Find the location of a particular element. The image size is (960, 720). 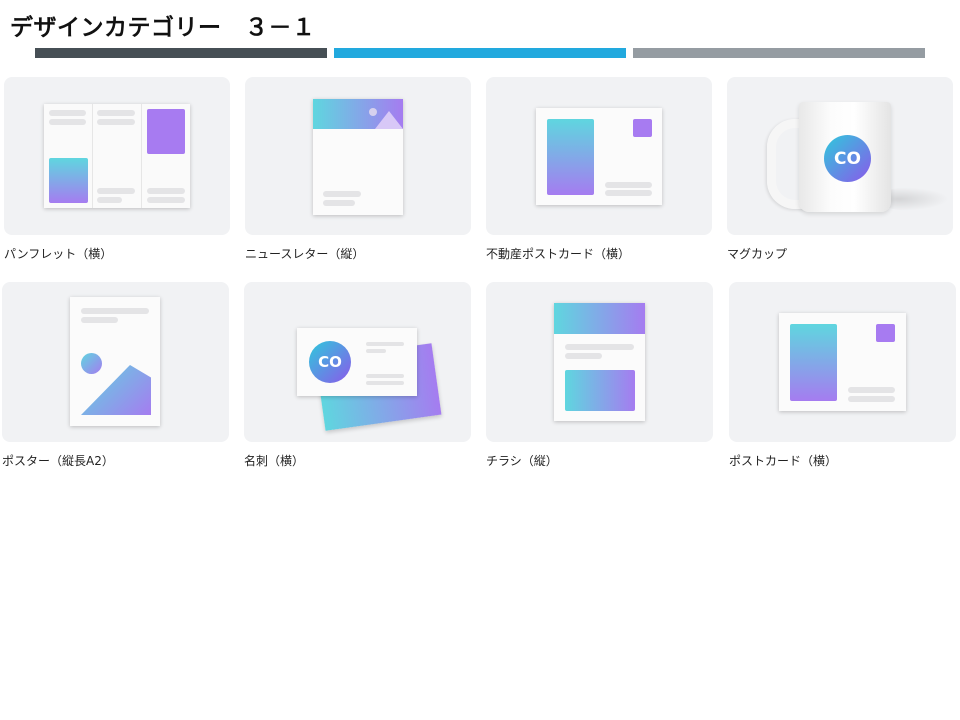

category-card-pamphlet: パンフレット（横） is located at coordinates (117, 172).